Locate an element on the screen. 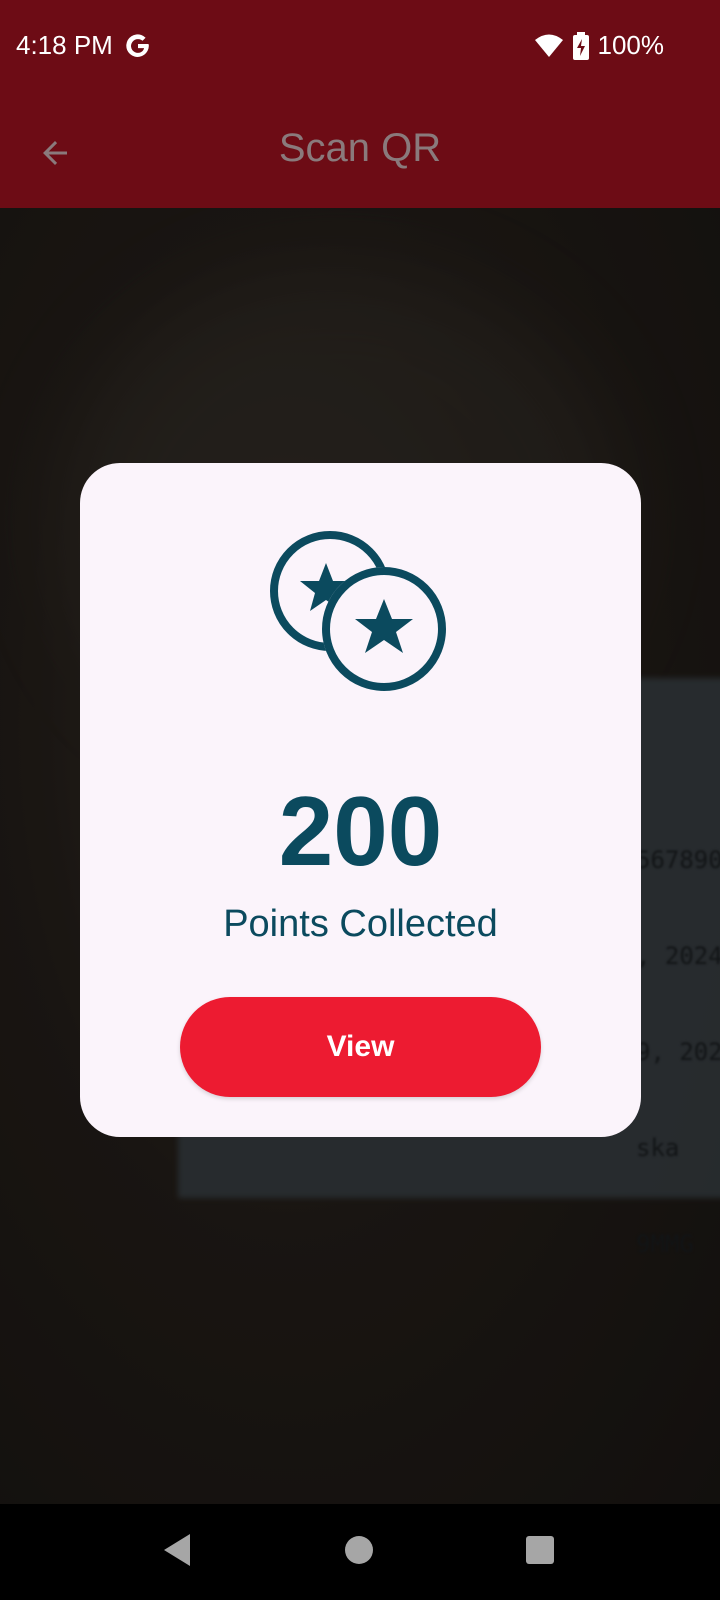  status-bar: 4:18 PM 4 100% is located at coordinates (360, 48).